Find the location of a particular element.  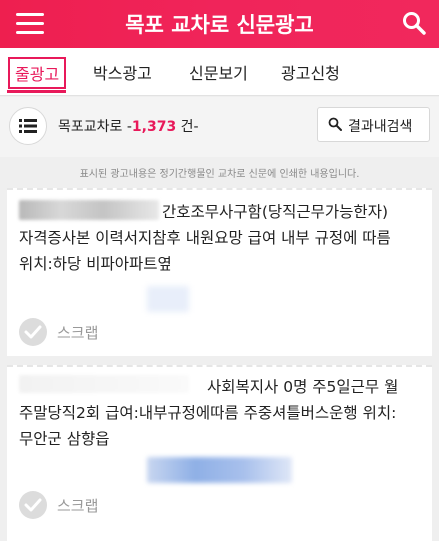

result-count: 목포교차로 -1,373 건- is located at coordinates (128, 126).